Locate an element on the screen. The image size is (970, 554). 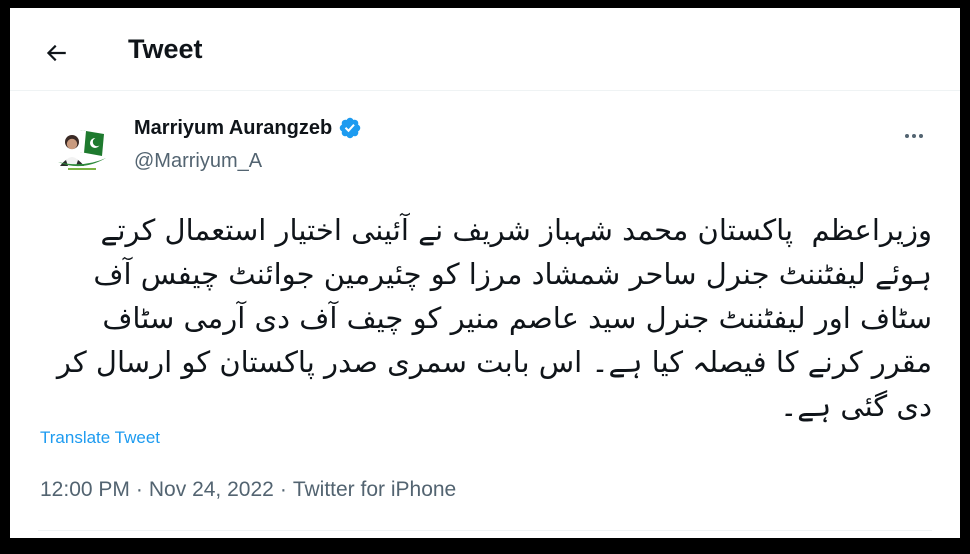
arrow-left-icon is located at coordinates (56, 53).